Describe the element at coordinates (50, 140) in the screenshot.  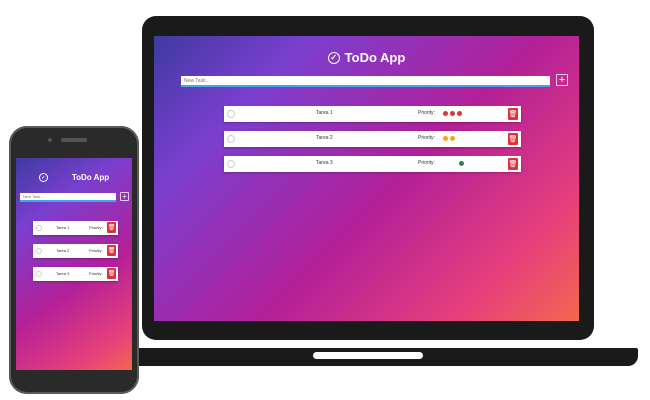
I see `phone-camera` at that location.